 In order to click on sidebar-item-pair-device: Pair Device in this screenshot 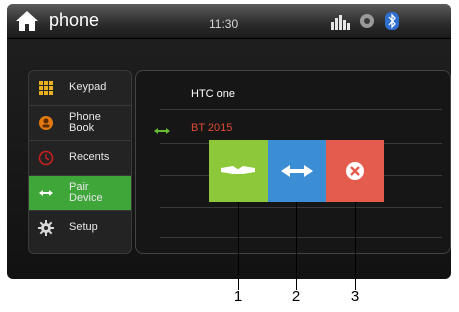, I will do `click(80, 193)`.